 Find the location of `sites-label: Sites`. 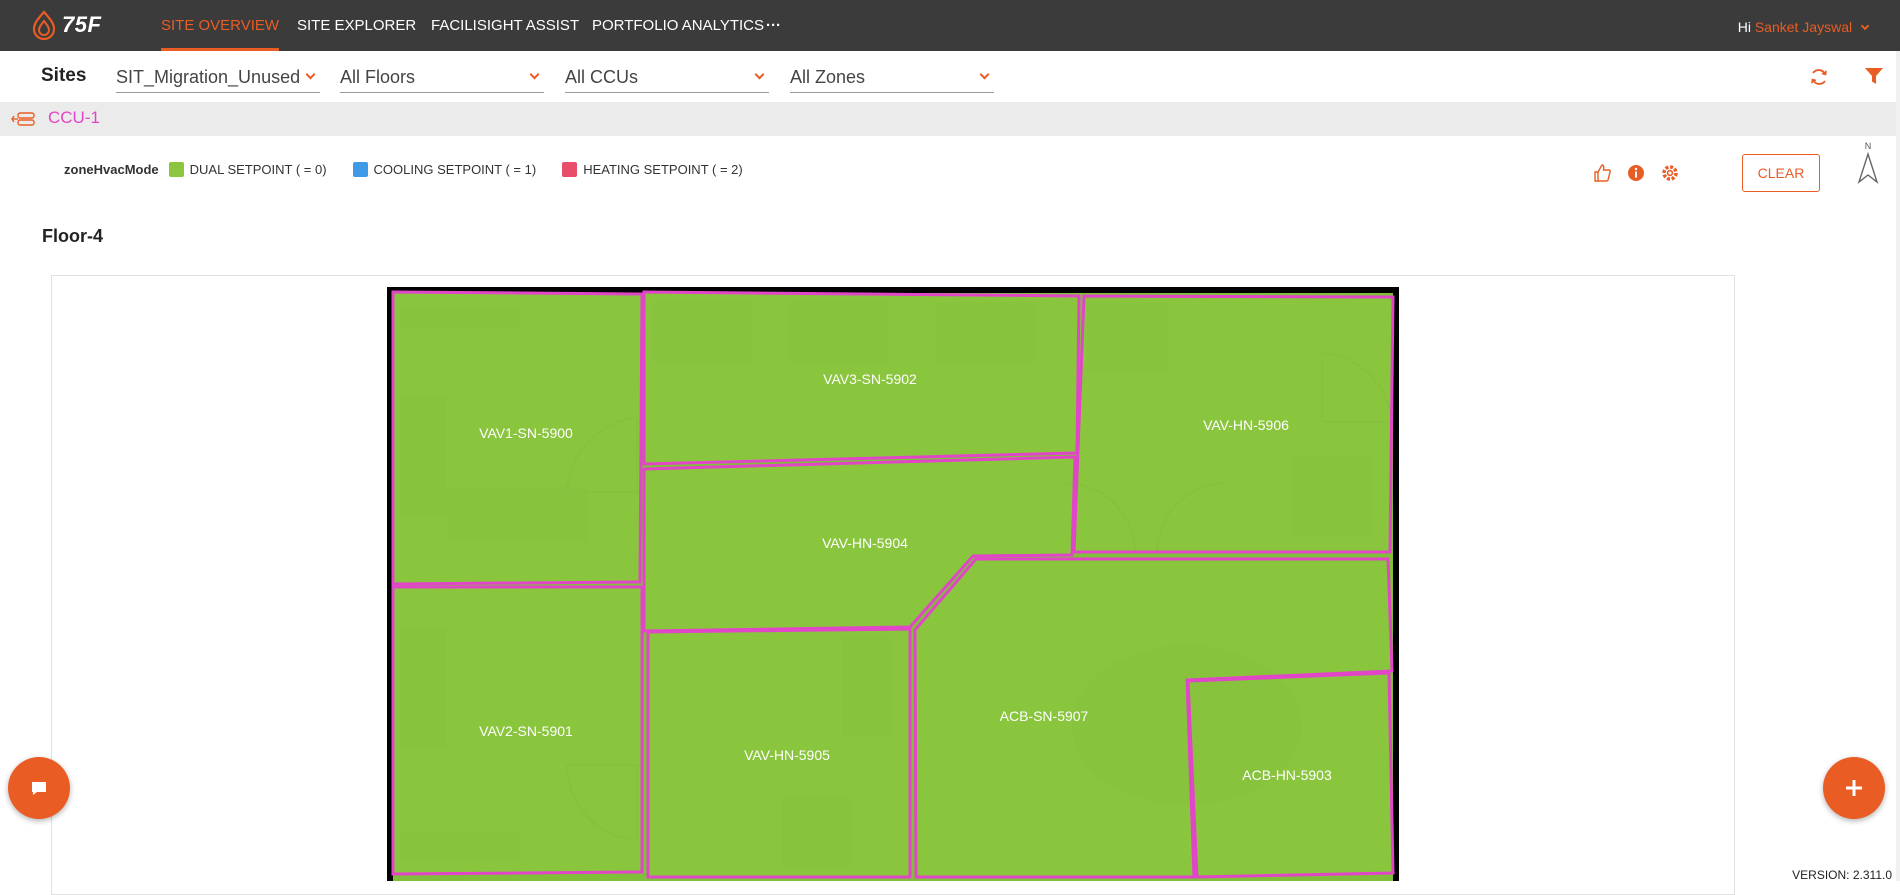

sites-label: Sites is located at coordinates (64, 75).